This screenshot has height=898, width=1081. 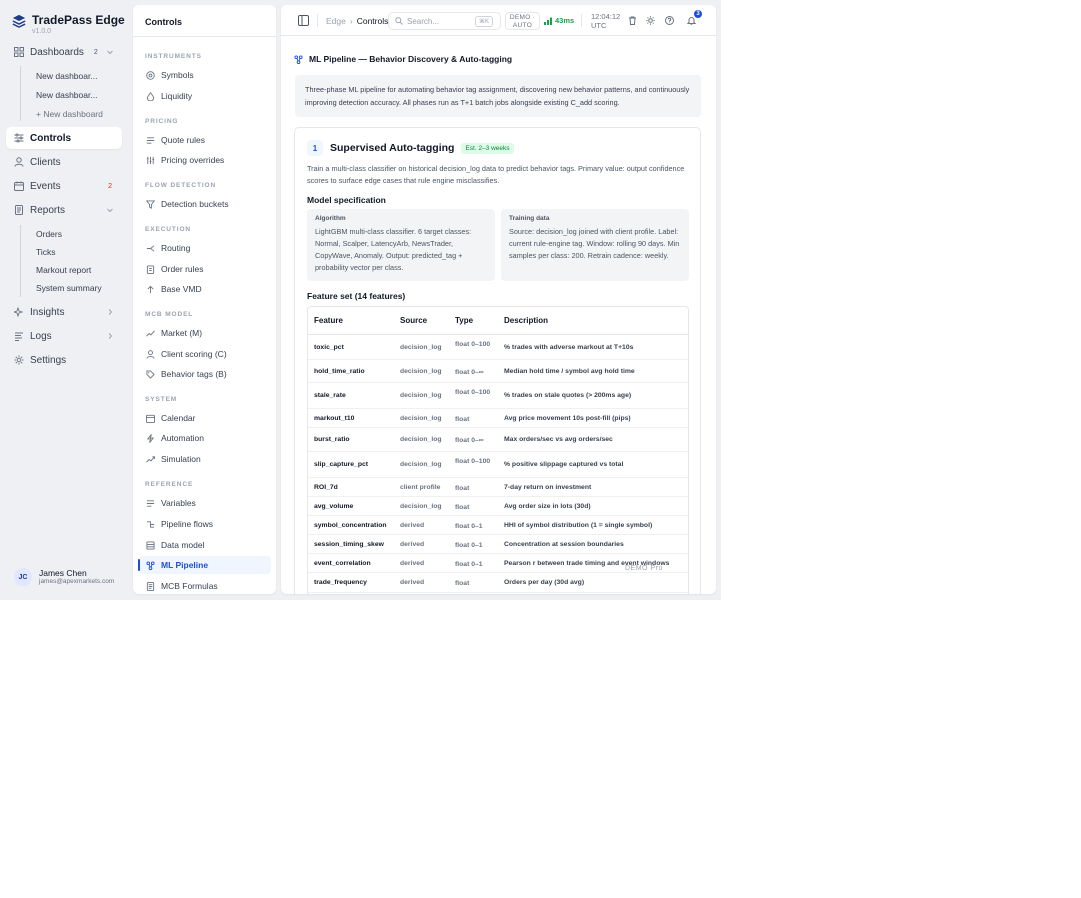 I want to click on panel-item-client-scoring: Client scoring (C), so click(x=205, y=354).